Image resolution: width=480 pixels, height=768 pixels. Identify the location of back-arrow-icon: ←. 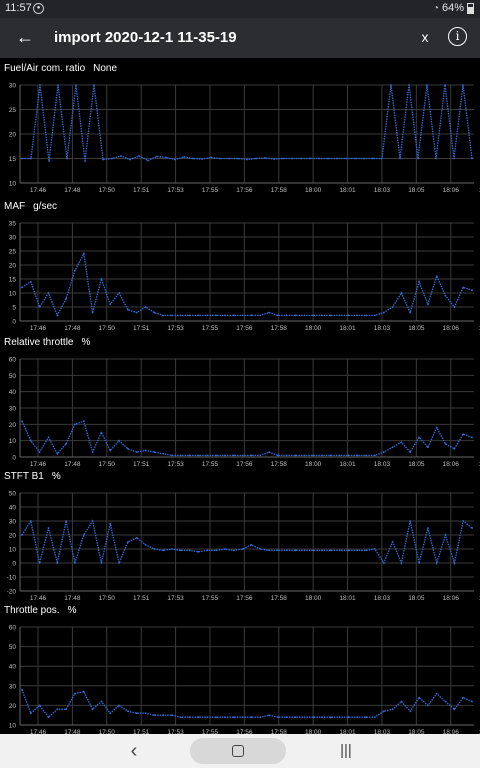
(25, 37).